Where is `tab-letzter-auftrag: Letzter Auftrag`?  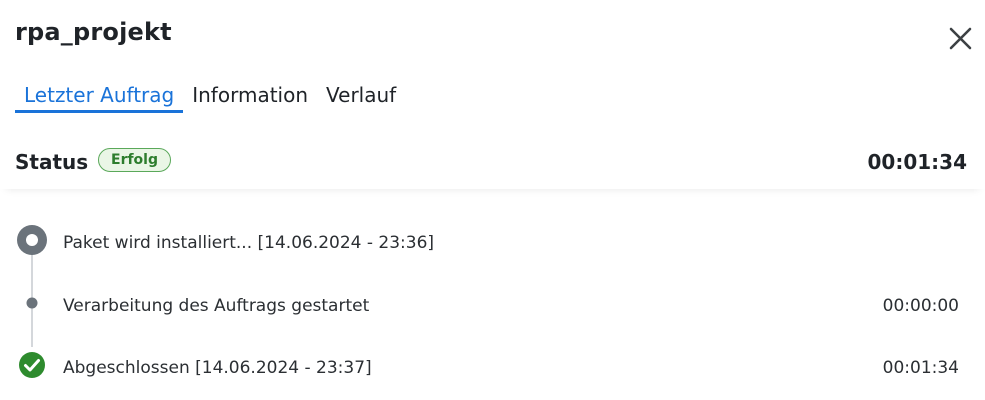 tab-letzter-auftrag: Letzter Auftrag is located at coordinates (99, 96).